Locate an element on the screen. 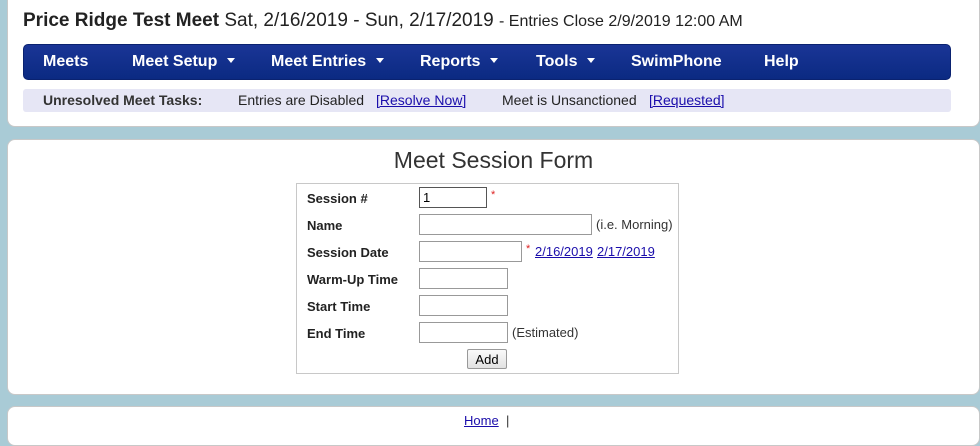  date-row: Session Date * 2/16/2019 2/17/2019 is located at coordinates (487, 252).